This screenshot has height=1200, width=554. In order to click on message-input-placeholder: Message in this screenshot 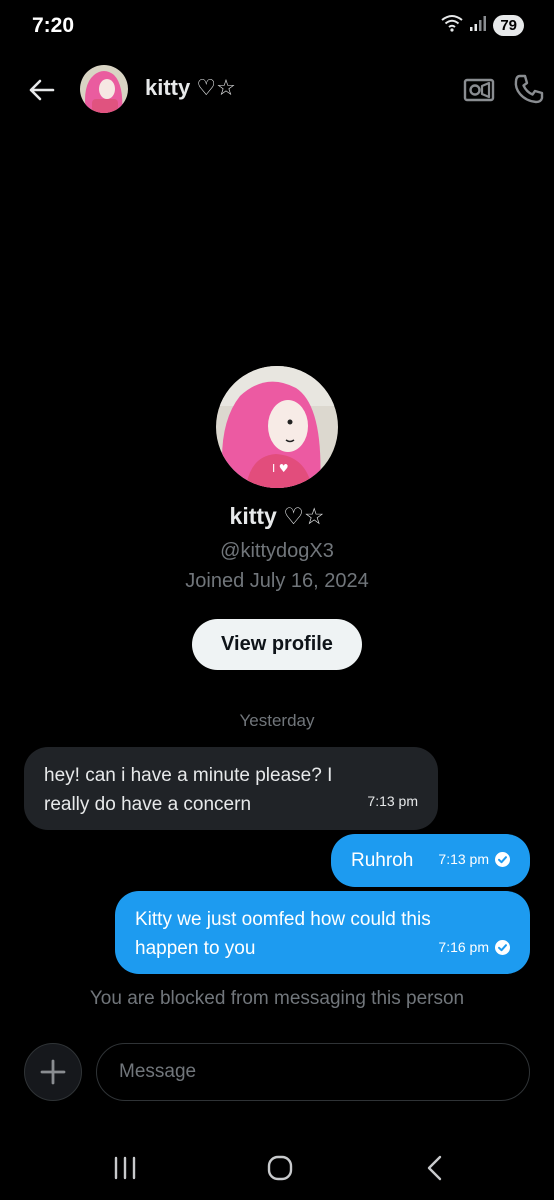, I will do `click(158, 1071)`.